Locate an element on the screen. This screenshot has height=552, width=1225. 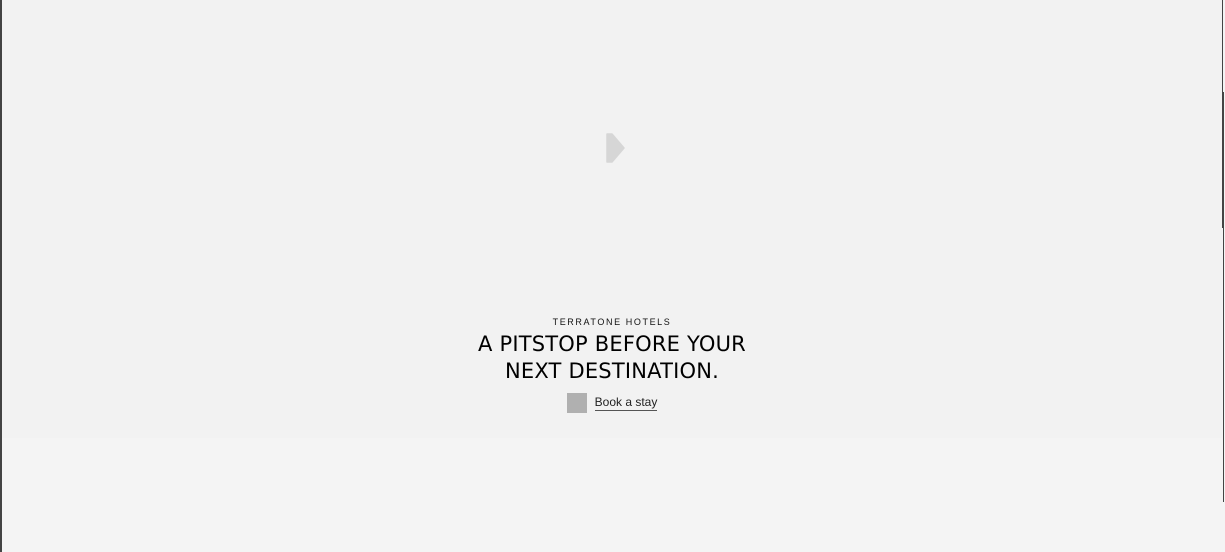
image-placeholder-icon is located at coordinates (576, 403).